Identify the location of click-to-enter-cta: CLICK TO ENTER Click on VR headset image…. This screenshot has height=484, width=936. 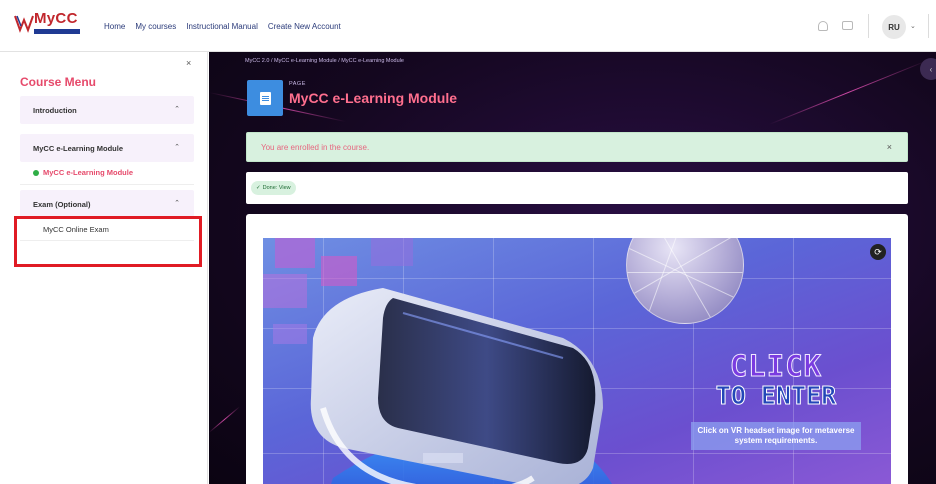
(776, 400).